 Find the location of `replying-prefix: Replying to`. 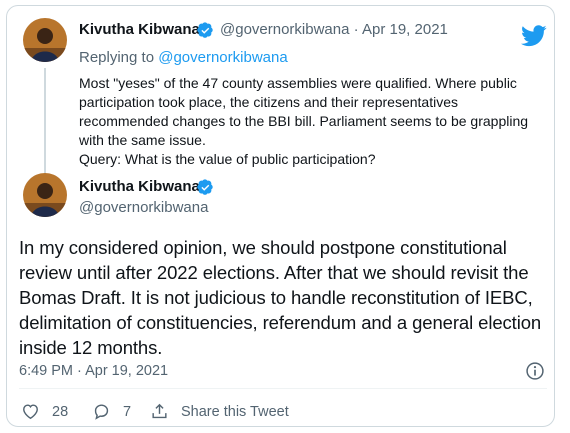

replying-prefix: Replying to is located at coordinates (119, 57).